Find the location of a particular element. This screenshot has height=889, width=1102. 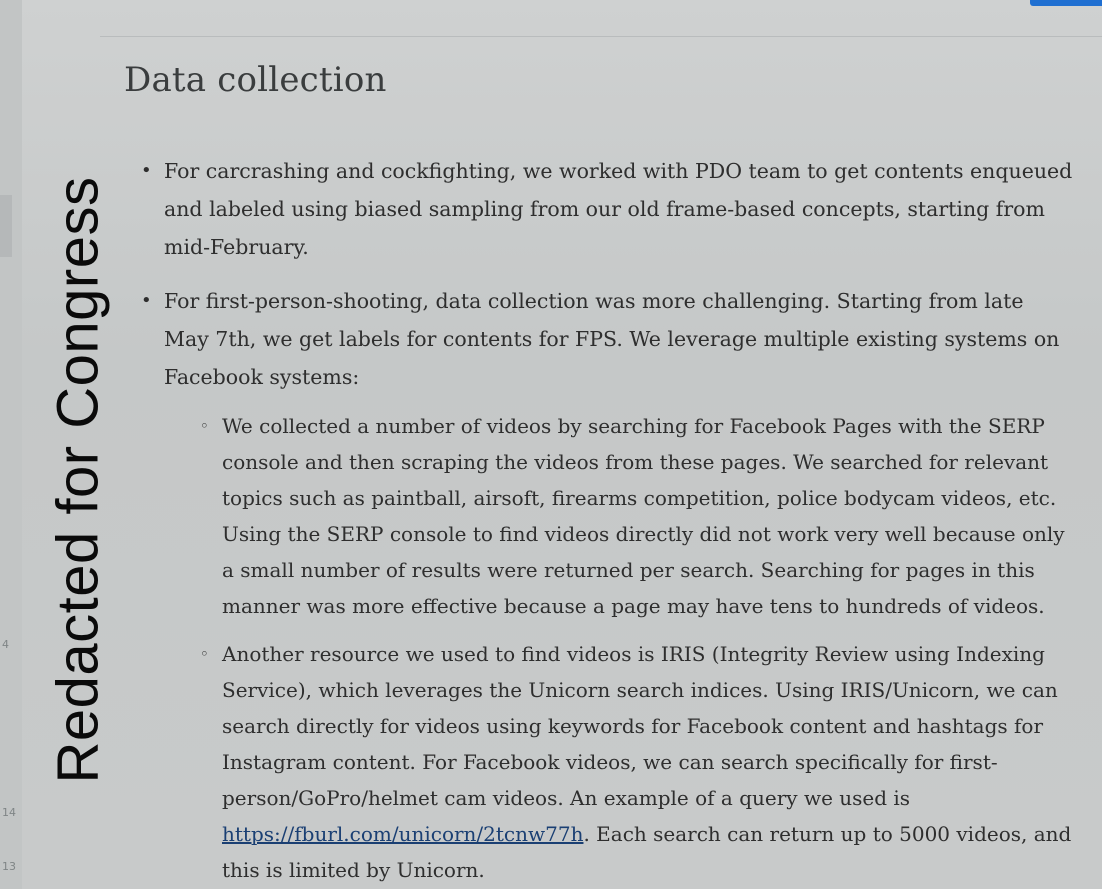

line-number: 4 is located at coordinates (5, 644).